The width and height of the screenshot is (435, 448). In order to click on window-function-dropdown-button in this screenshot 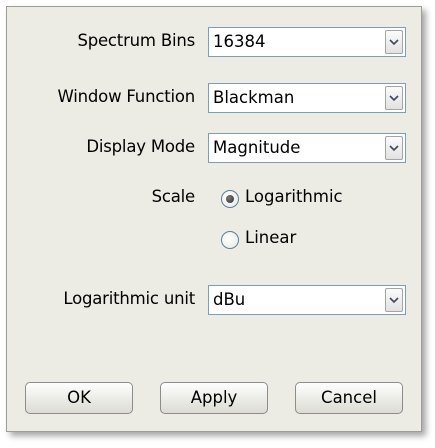, I will do `click(394, 98)`.